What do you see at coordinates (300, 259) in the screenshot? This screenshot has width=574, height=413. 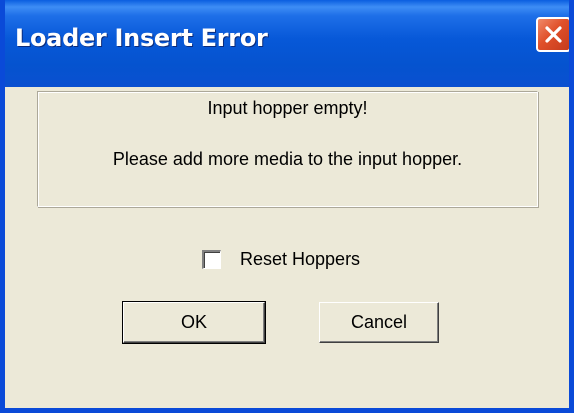 I see `reset-hoppers-label: Reset Hoppers` at bounding box center [300, 259].